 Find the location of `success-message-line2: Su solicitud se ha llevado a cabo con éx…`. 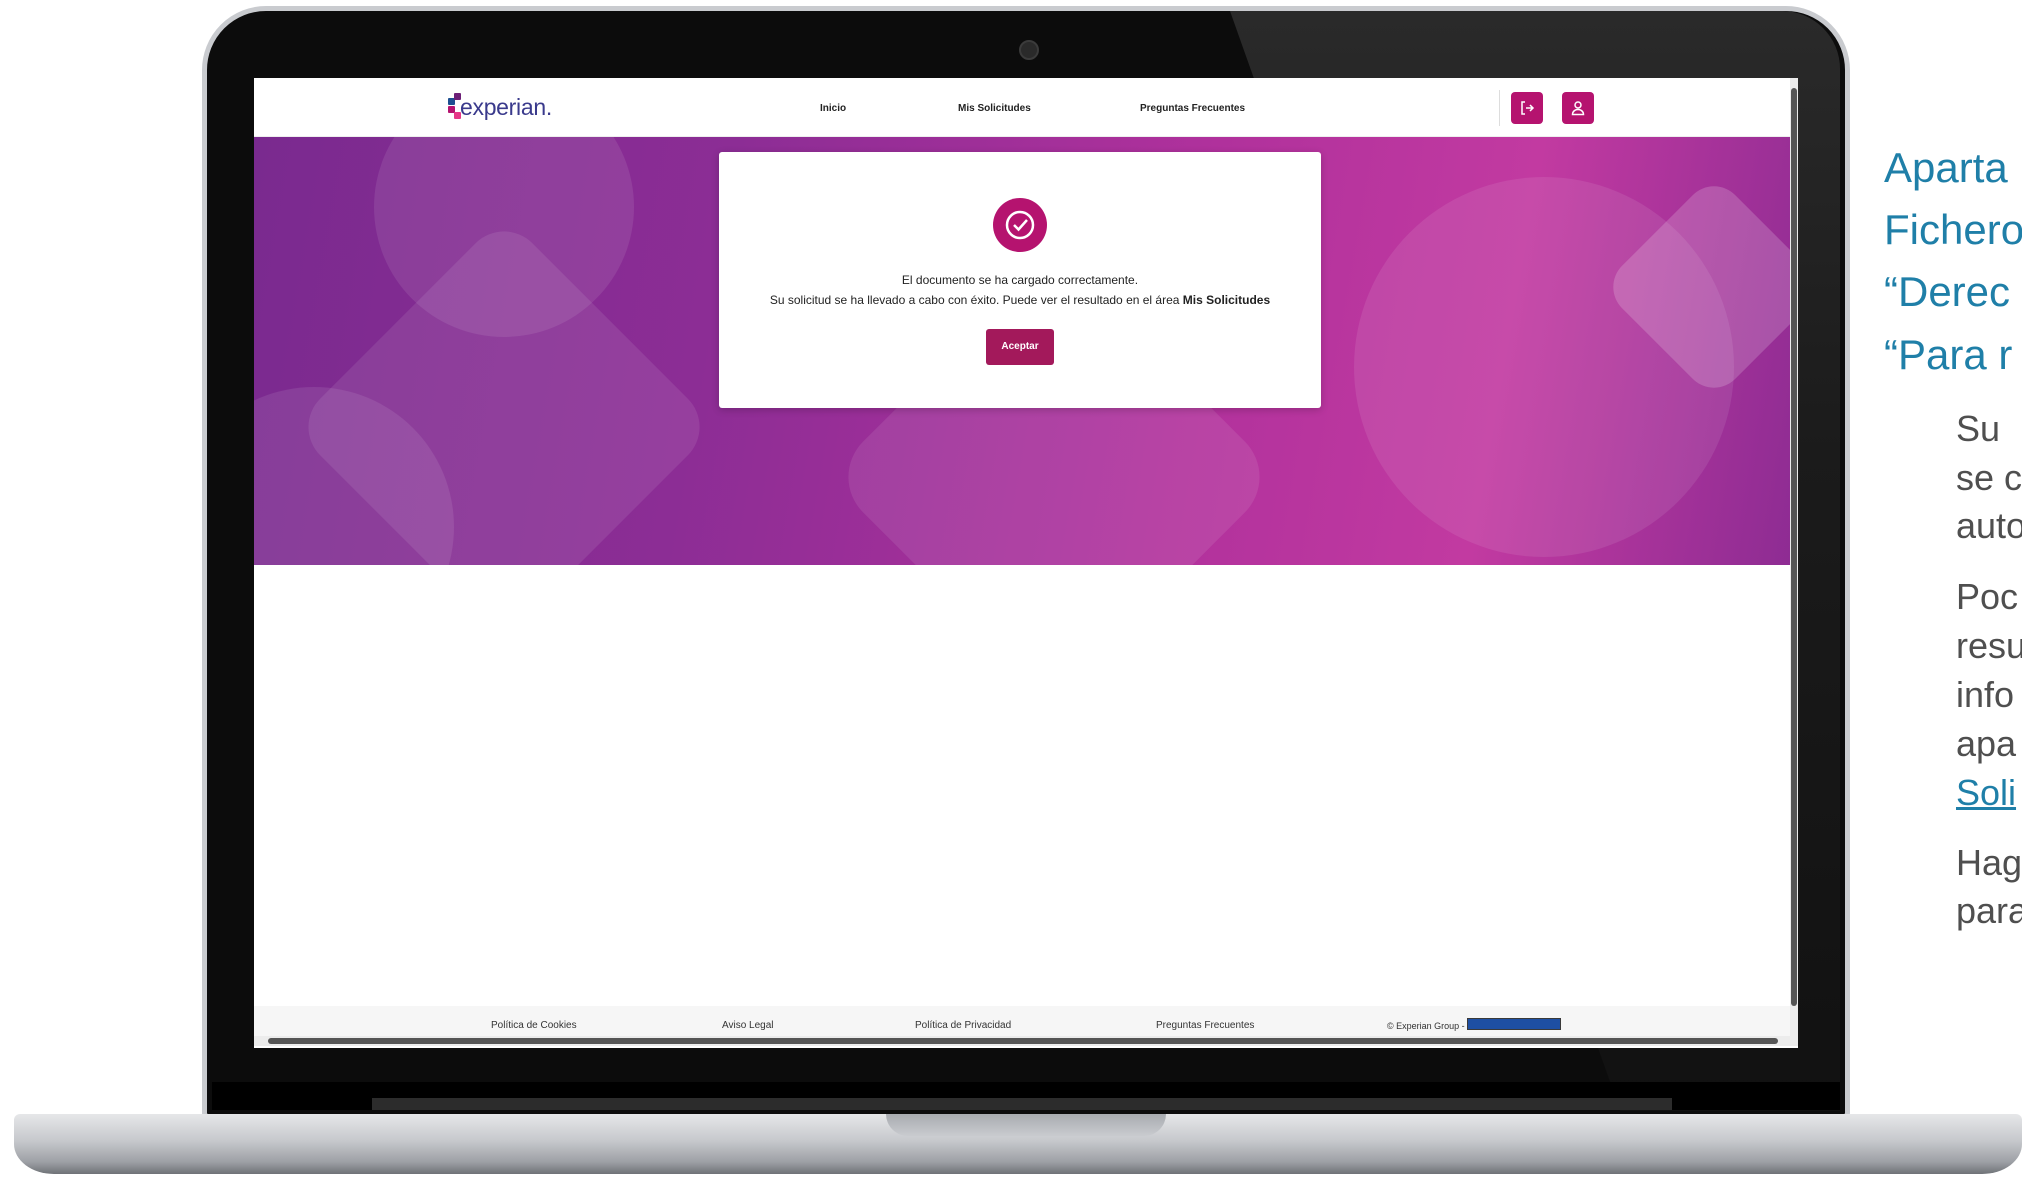

success-message-line2: Su solicitud se ha llevado a cabo con éx… is located at coordinates (1020, 300).